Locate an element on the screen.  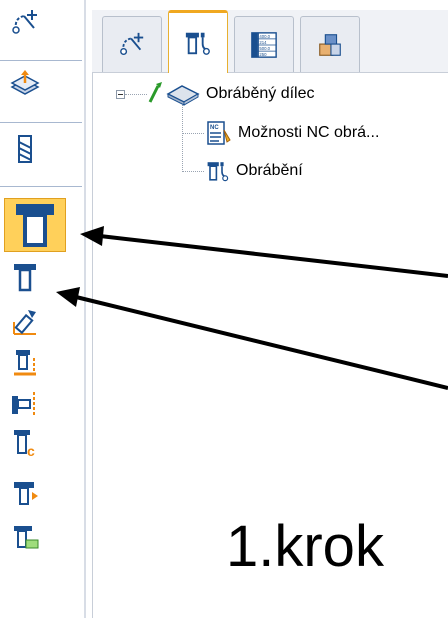
milling-tool-large-icon is located at coordinates (35, 225).